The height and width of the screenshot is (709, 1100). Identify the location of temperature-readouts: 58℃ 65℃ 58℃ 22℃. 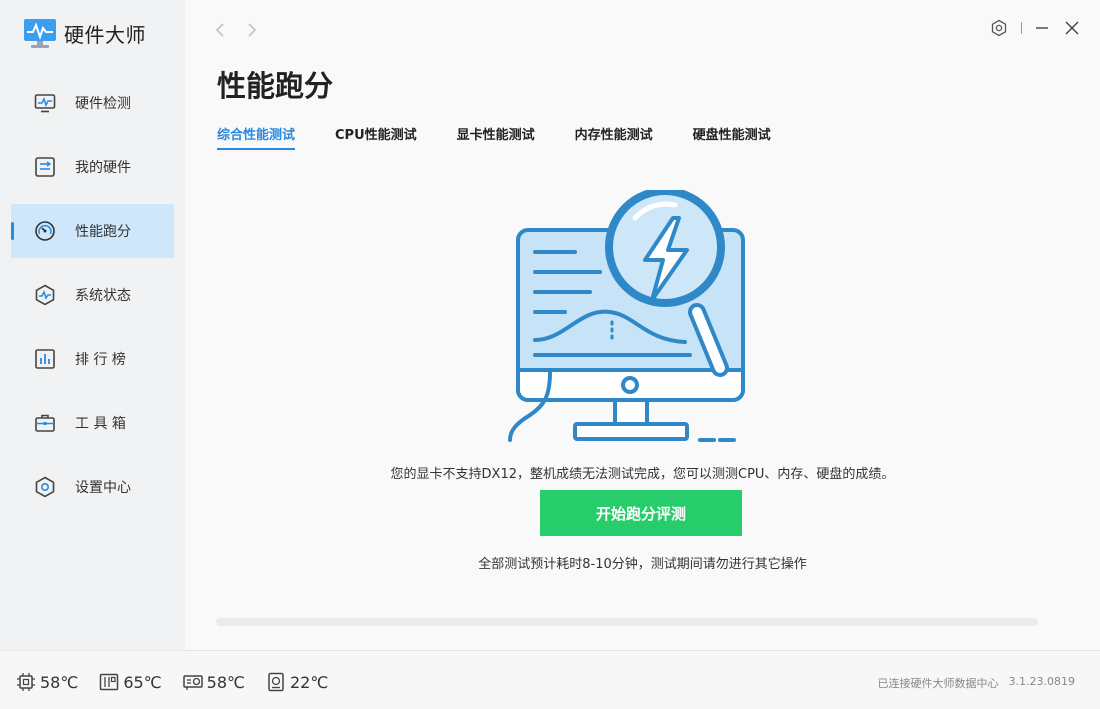
(181, 682).